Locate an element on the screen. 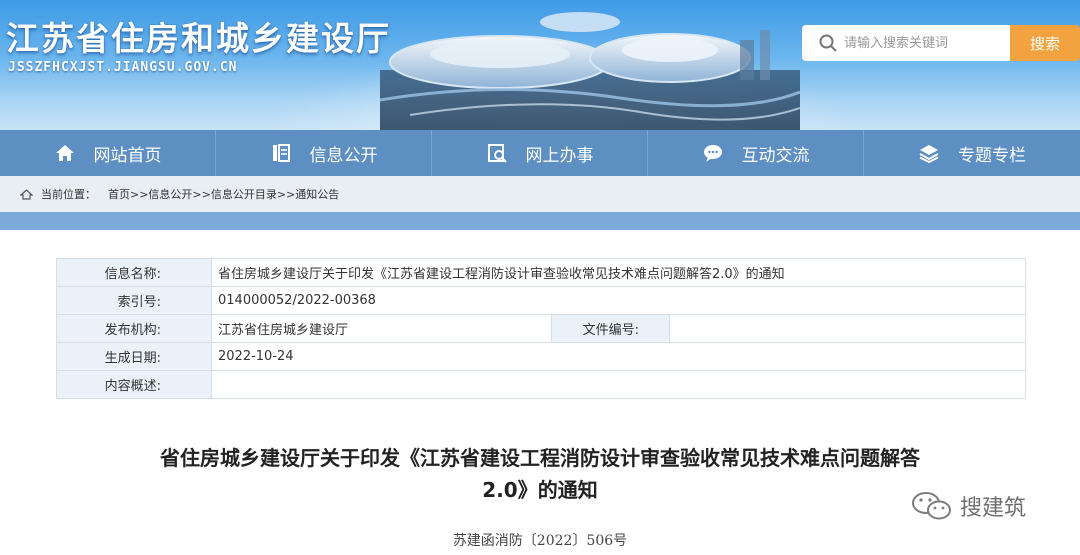  info-file-no-label: 文件编号: is located at coordinates (610, 328).